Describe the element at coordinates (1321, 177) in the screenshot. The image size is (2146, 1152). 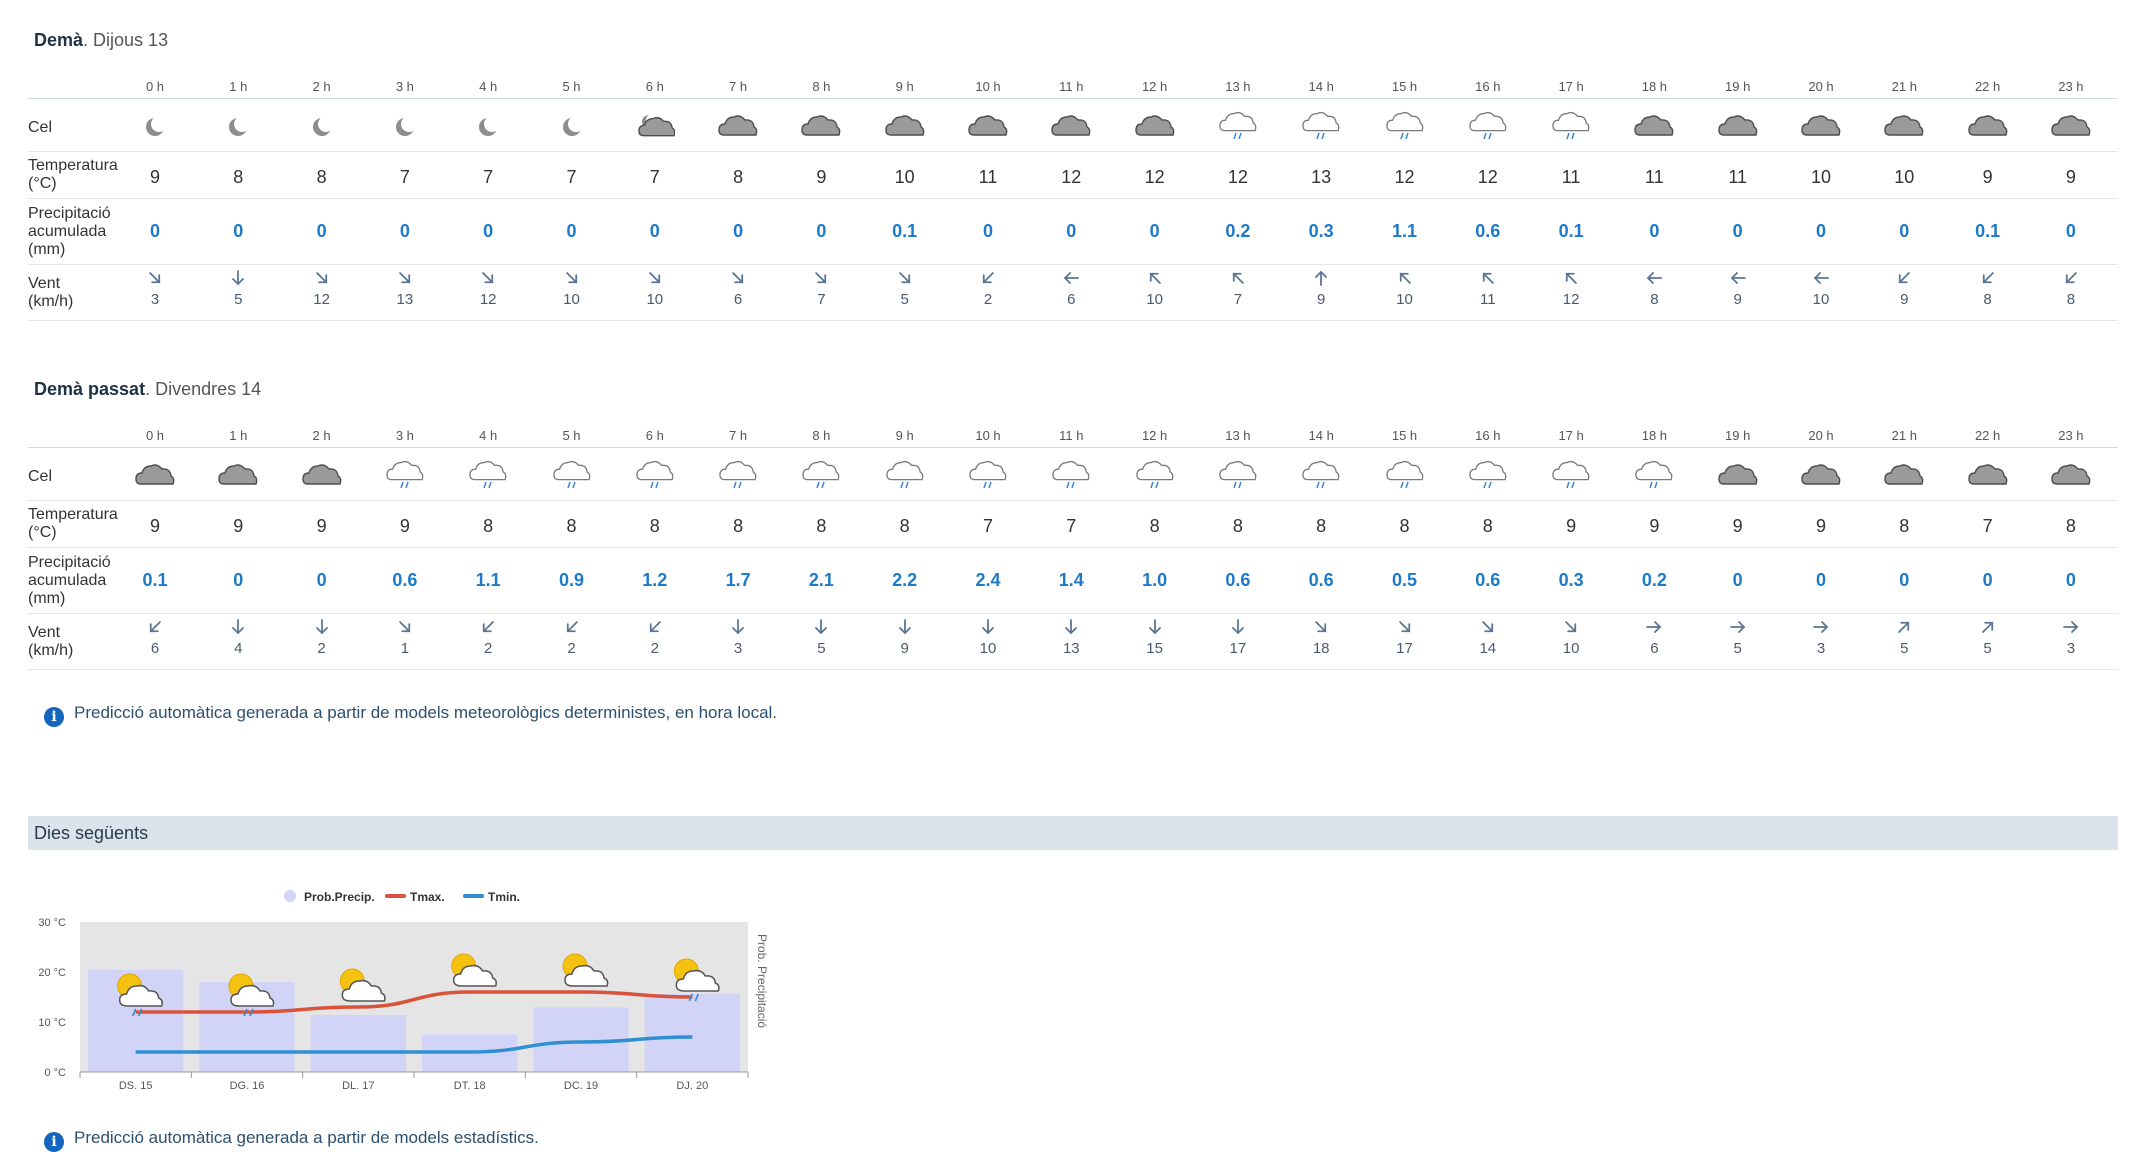
I see `temperature-value: 13` at that location.